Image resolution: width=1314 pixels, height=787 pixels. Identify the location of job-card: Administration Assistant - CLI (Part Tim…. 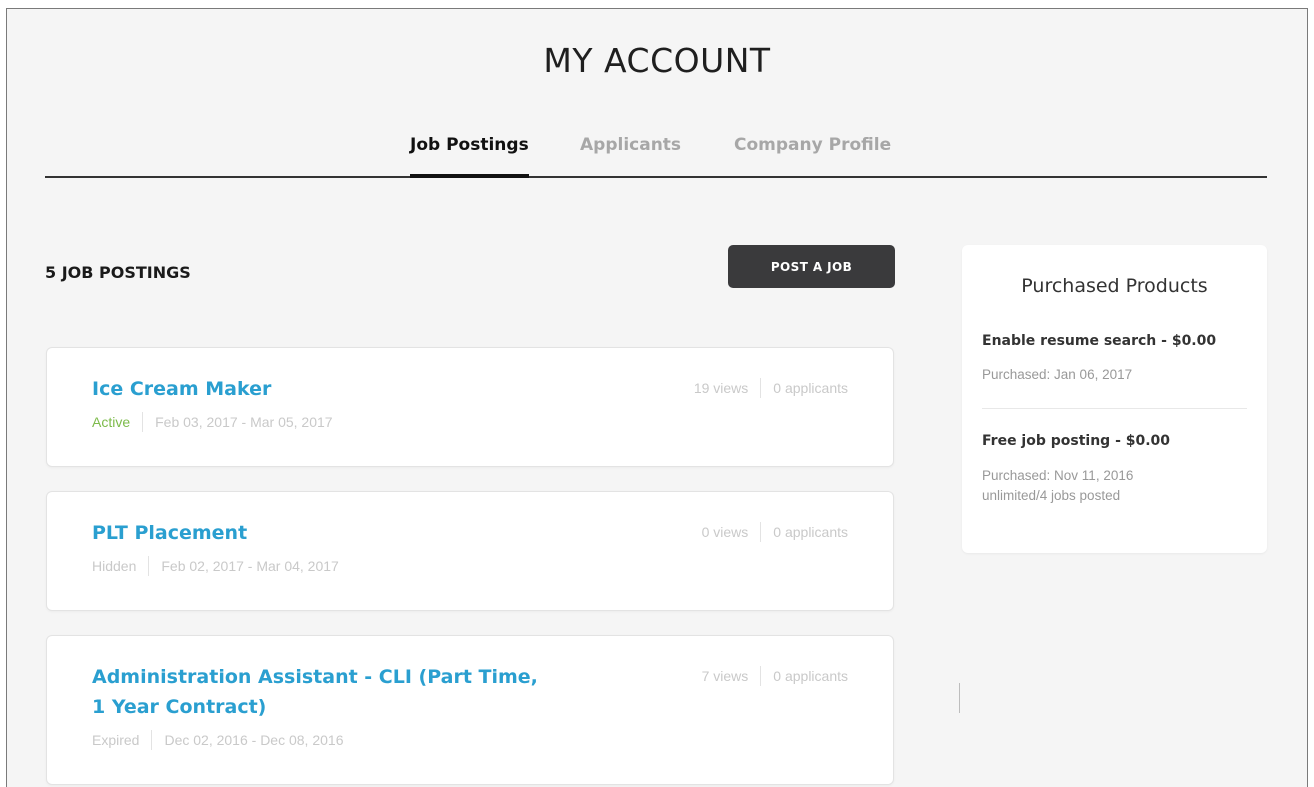
(470, 710).